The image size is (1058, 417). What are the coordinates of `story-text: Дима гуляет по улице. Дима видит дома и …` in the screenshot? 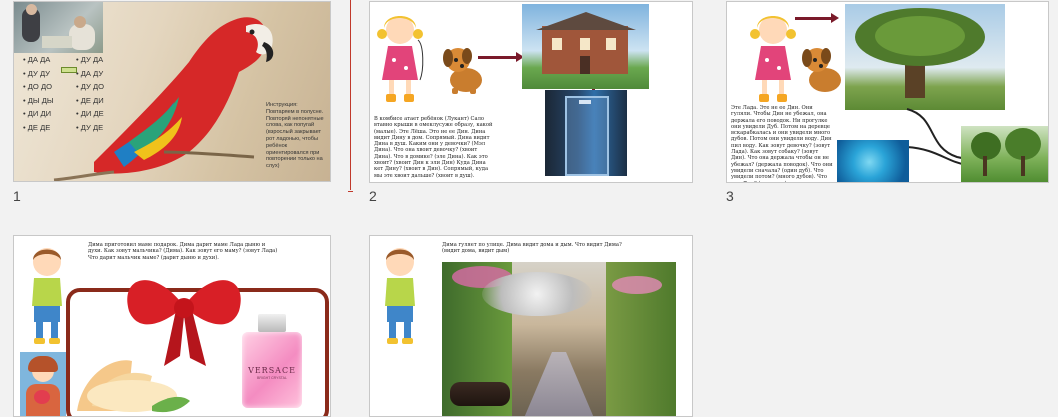 It's located at (532, 248).